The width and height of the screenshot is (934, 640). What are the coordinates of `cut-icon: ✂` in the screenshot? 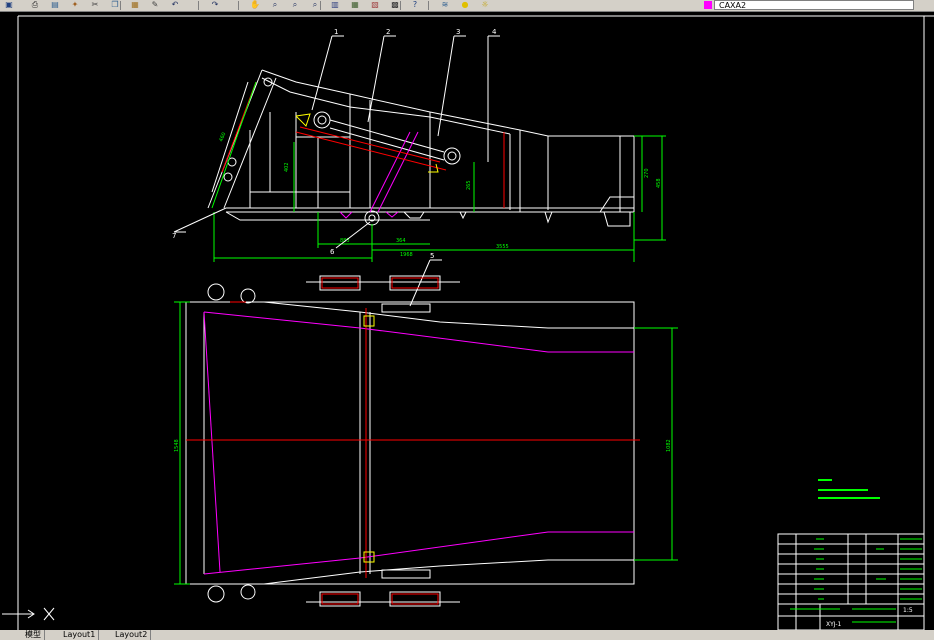 It's located at (95, 5).